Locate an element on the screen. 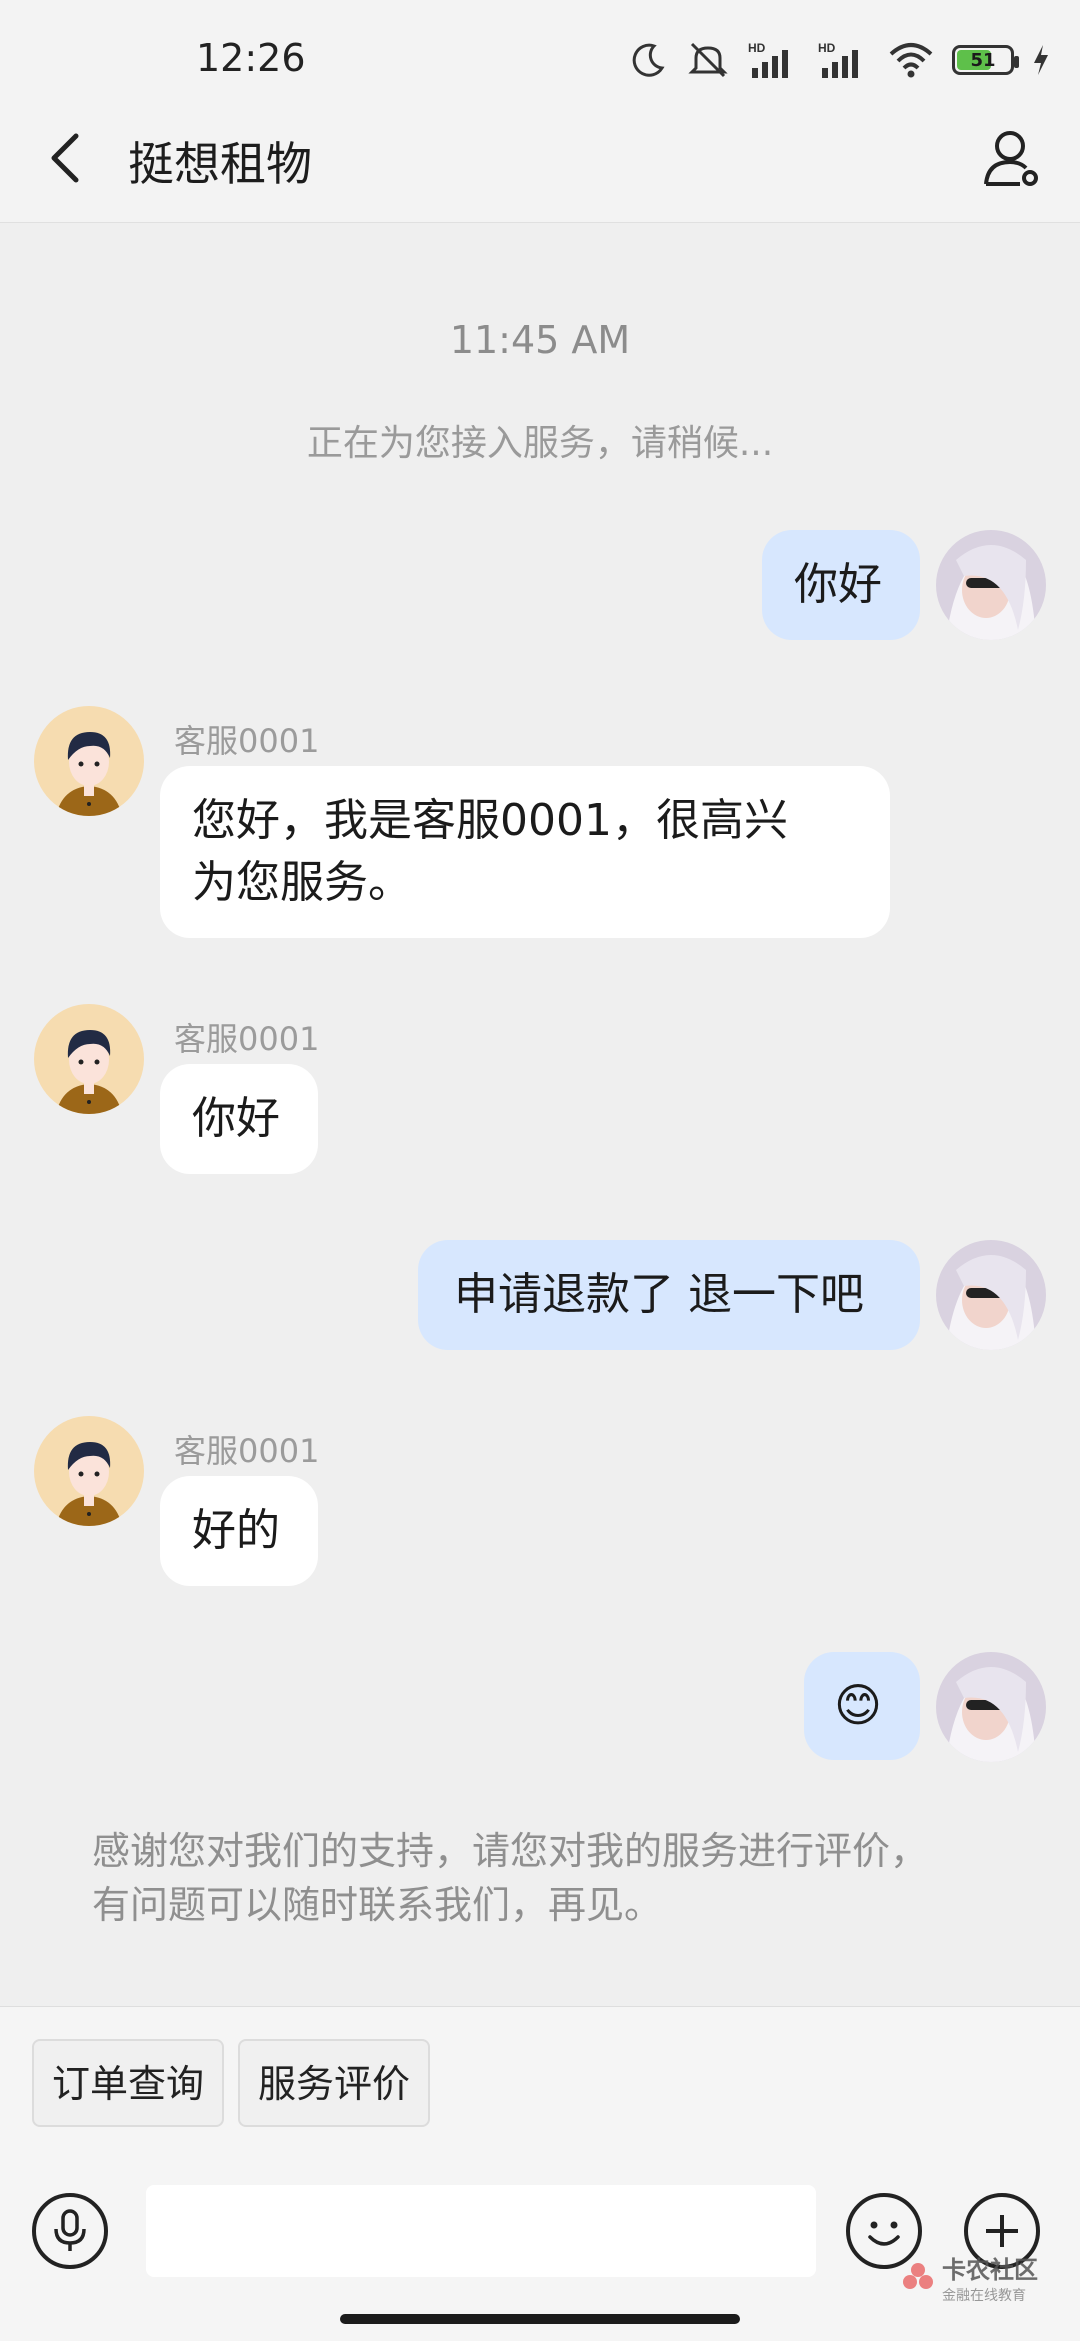 This screenshot has width=1080, height=2341. message-text: 为您服务。 is located at coordinates (302, 882).